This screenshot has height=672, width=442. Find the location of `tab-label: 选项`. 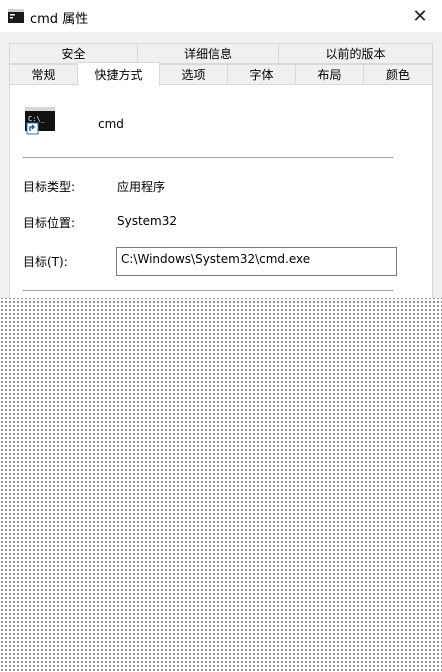

tab-label: 选项 is located at coordinates (193, 75).